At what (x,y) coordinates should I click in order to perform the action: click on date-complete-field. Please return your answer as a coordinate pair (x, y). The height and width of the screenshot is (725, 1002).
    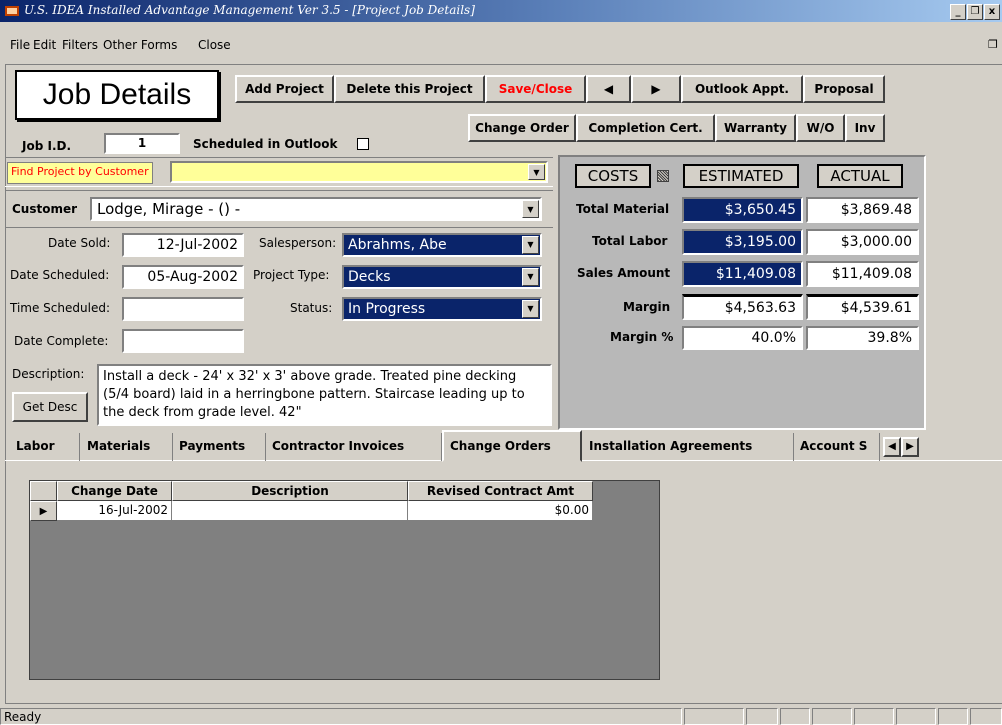
    Looking at the image, I should click on (183, 341).